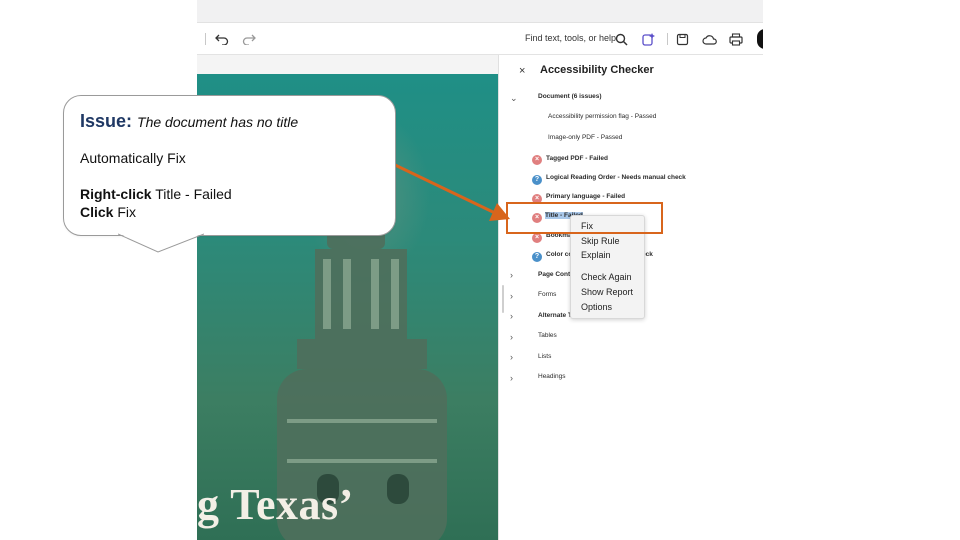  I want to click on document-heading: g Texas’, so click(275, 504).